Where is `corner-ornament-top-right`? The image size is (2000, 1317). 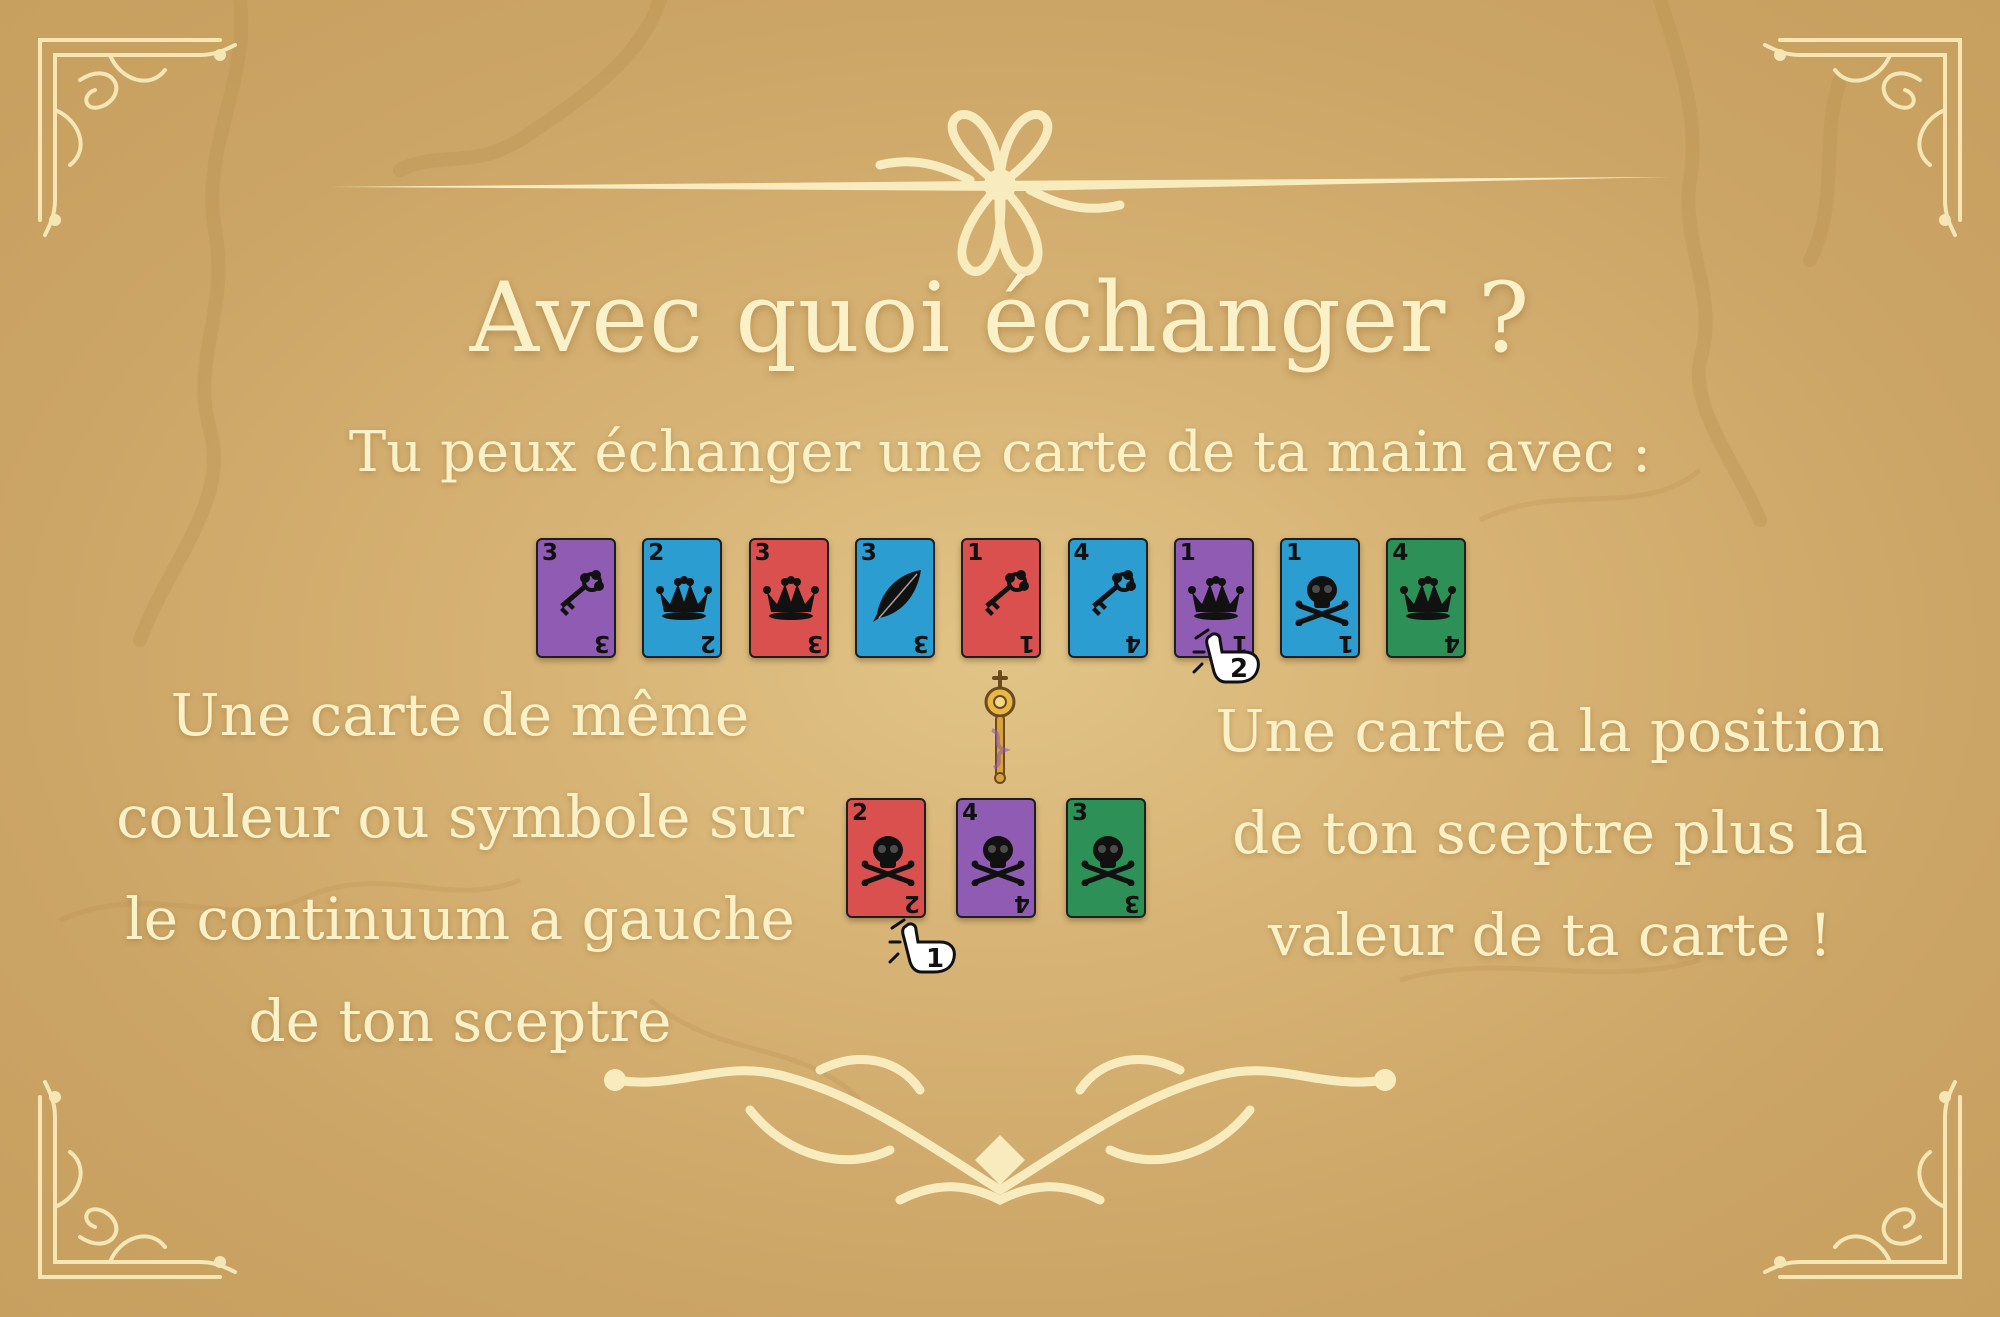
corner-ornament-top-right is located at coordinates (1862, 137).